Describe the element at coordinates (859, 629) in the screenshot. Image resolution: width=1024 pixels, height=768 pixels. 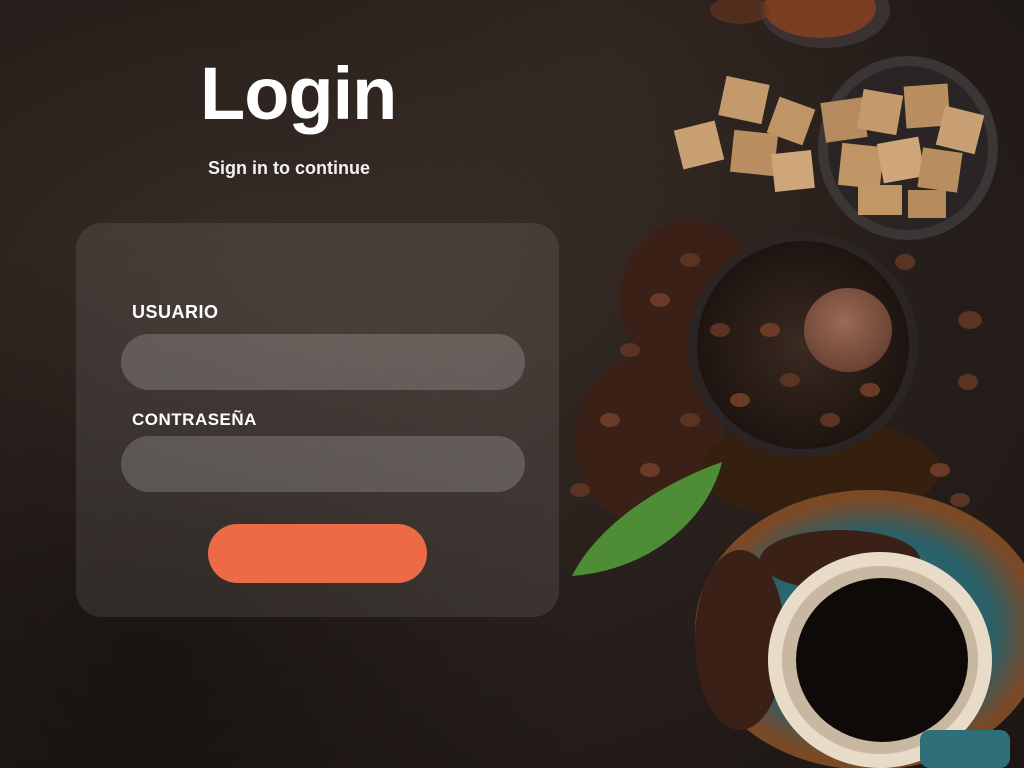
I see `coffee-cup` at that location.